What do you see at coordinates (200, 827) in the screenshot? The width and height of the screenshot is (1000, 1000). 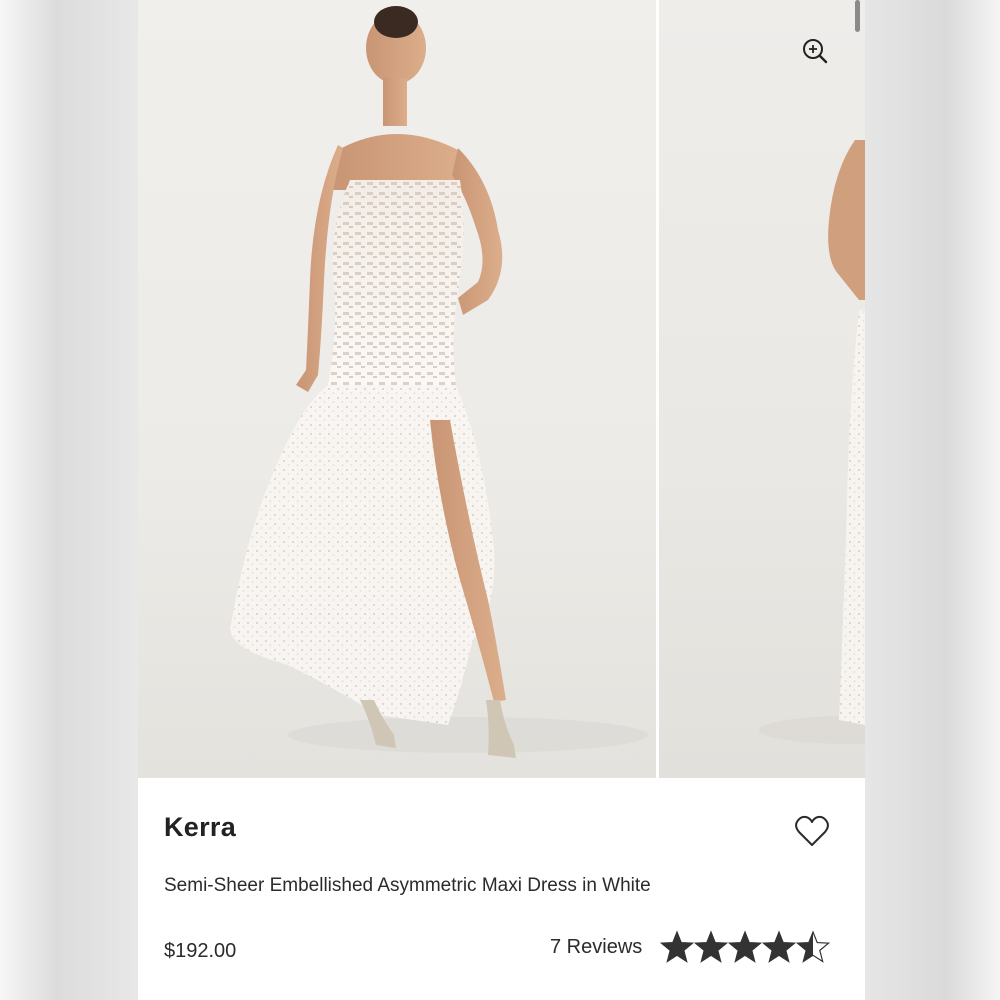 I see `brand-name: Kerra` at bounding box center [200, 827].